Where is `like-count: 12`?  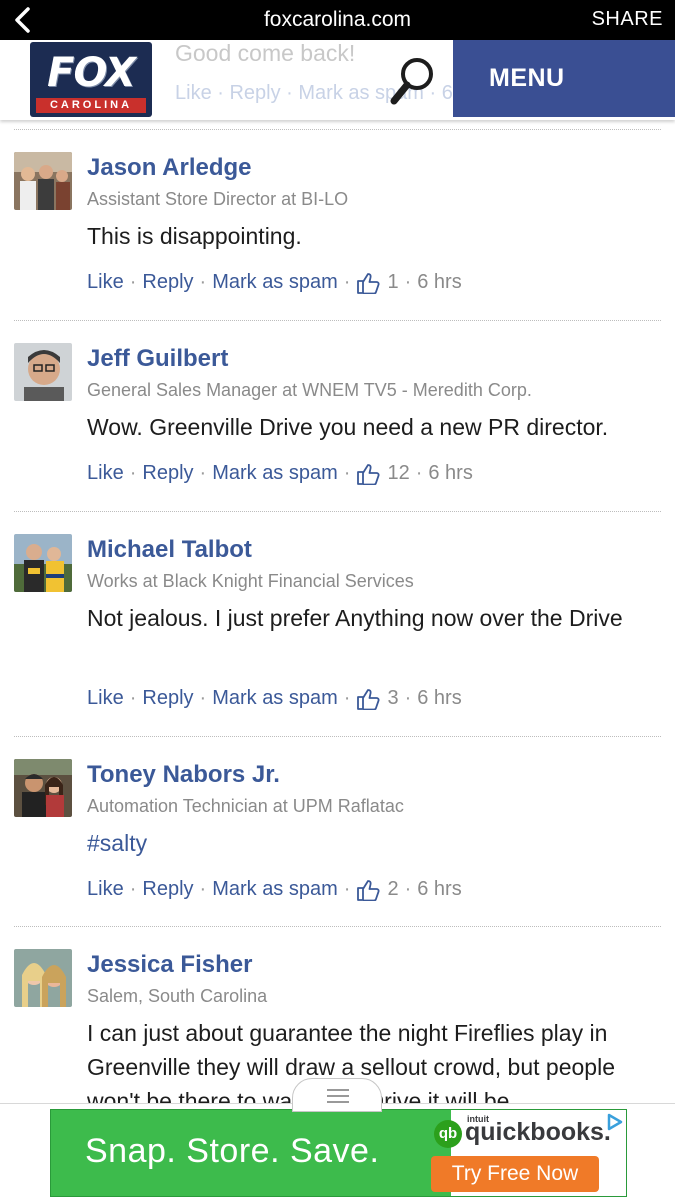
like-count: 12 is located at coordinates (398, 473).